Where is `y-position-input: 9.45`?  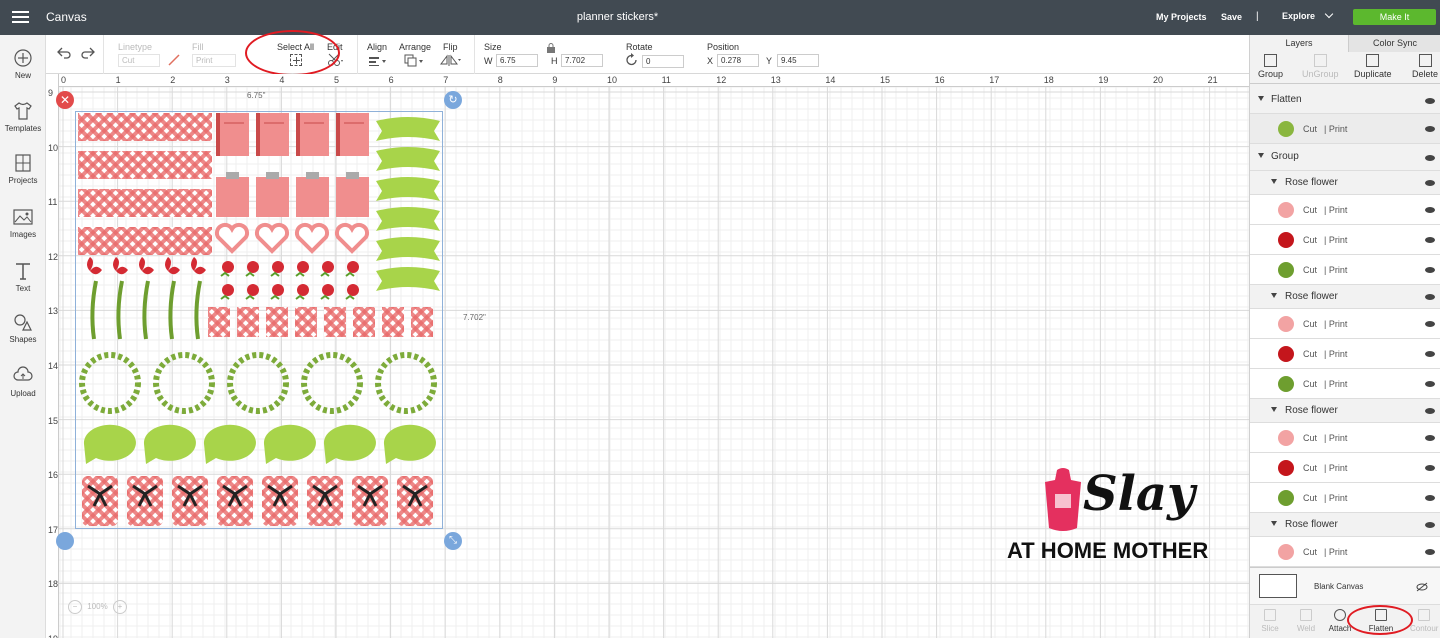 y-position-input: 9.45 is located at coordinates (798, 60).